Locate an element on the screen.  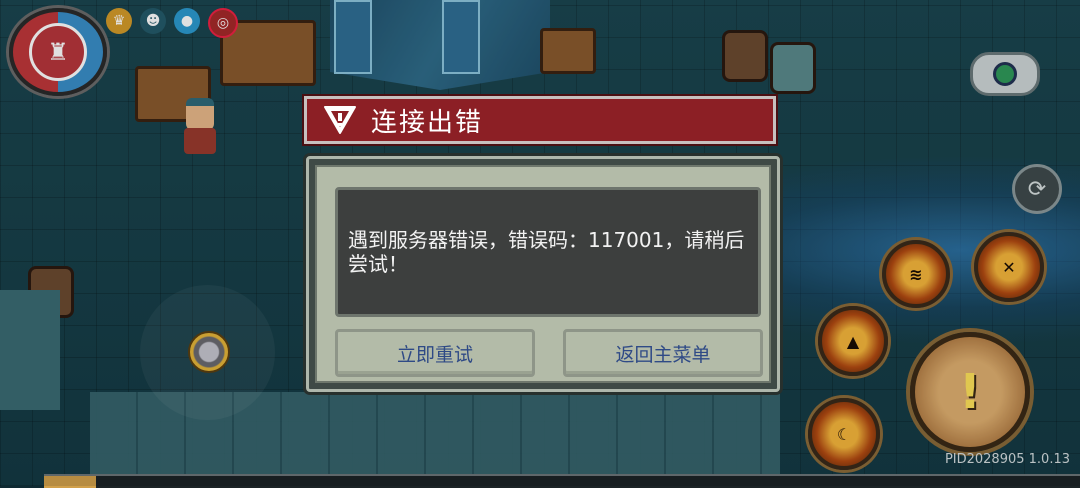
retry-button: 立即重试 is located at coordinates (435, 353).